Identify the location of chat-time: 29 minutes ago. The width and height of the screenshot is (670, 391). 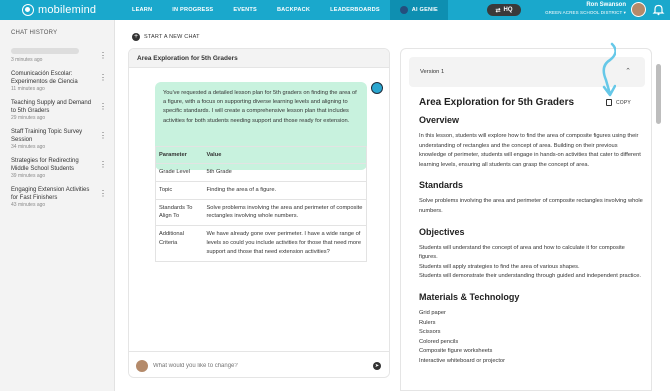
(28, 118).